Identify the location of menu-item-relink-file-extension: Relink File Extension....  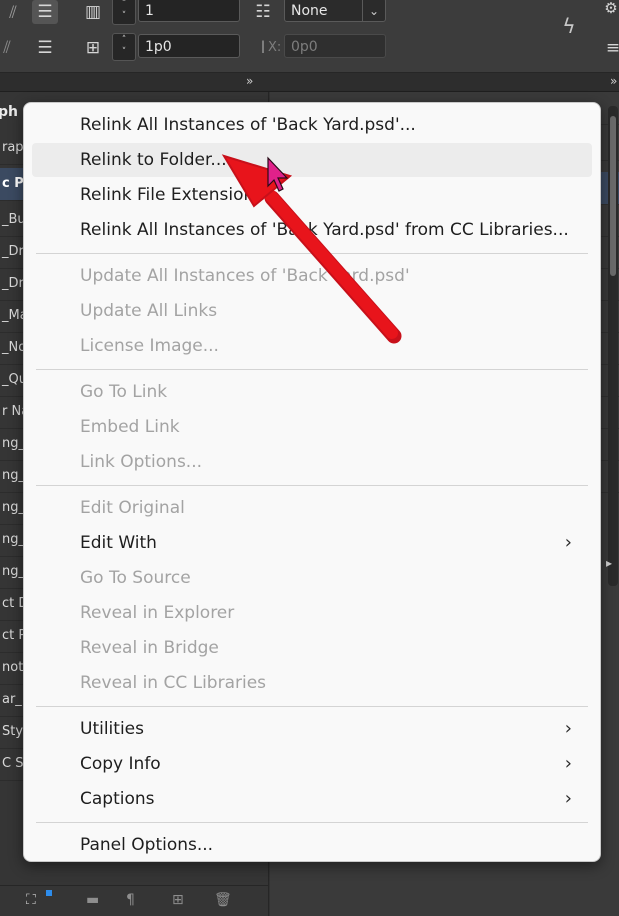
(312, 195).